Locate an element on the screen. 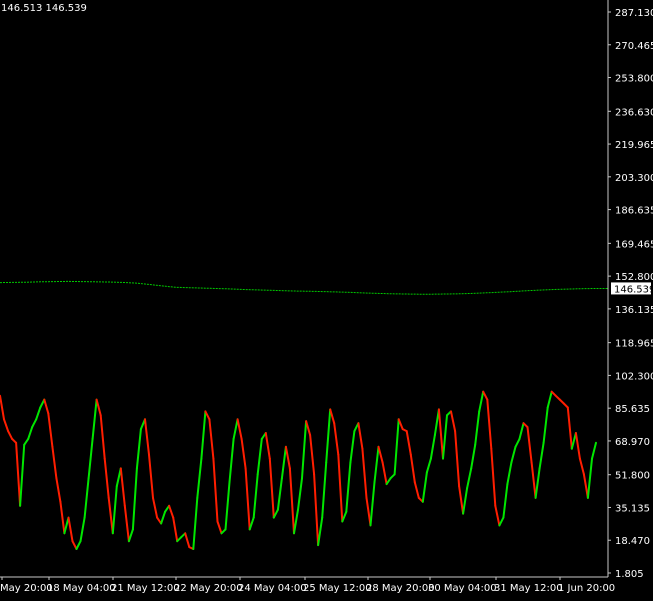 Image resolution: width=653 pixels, height=601 pixels. y-tick-label: 51.800 is located at coordinates (632, 476).